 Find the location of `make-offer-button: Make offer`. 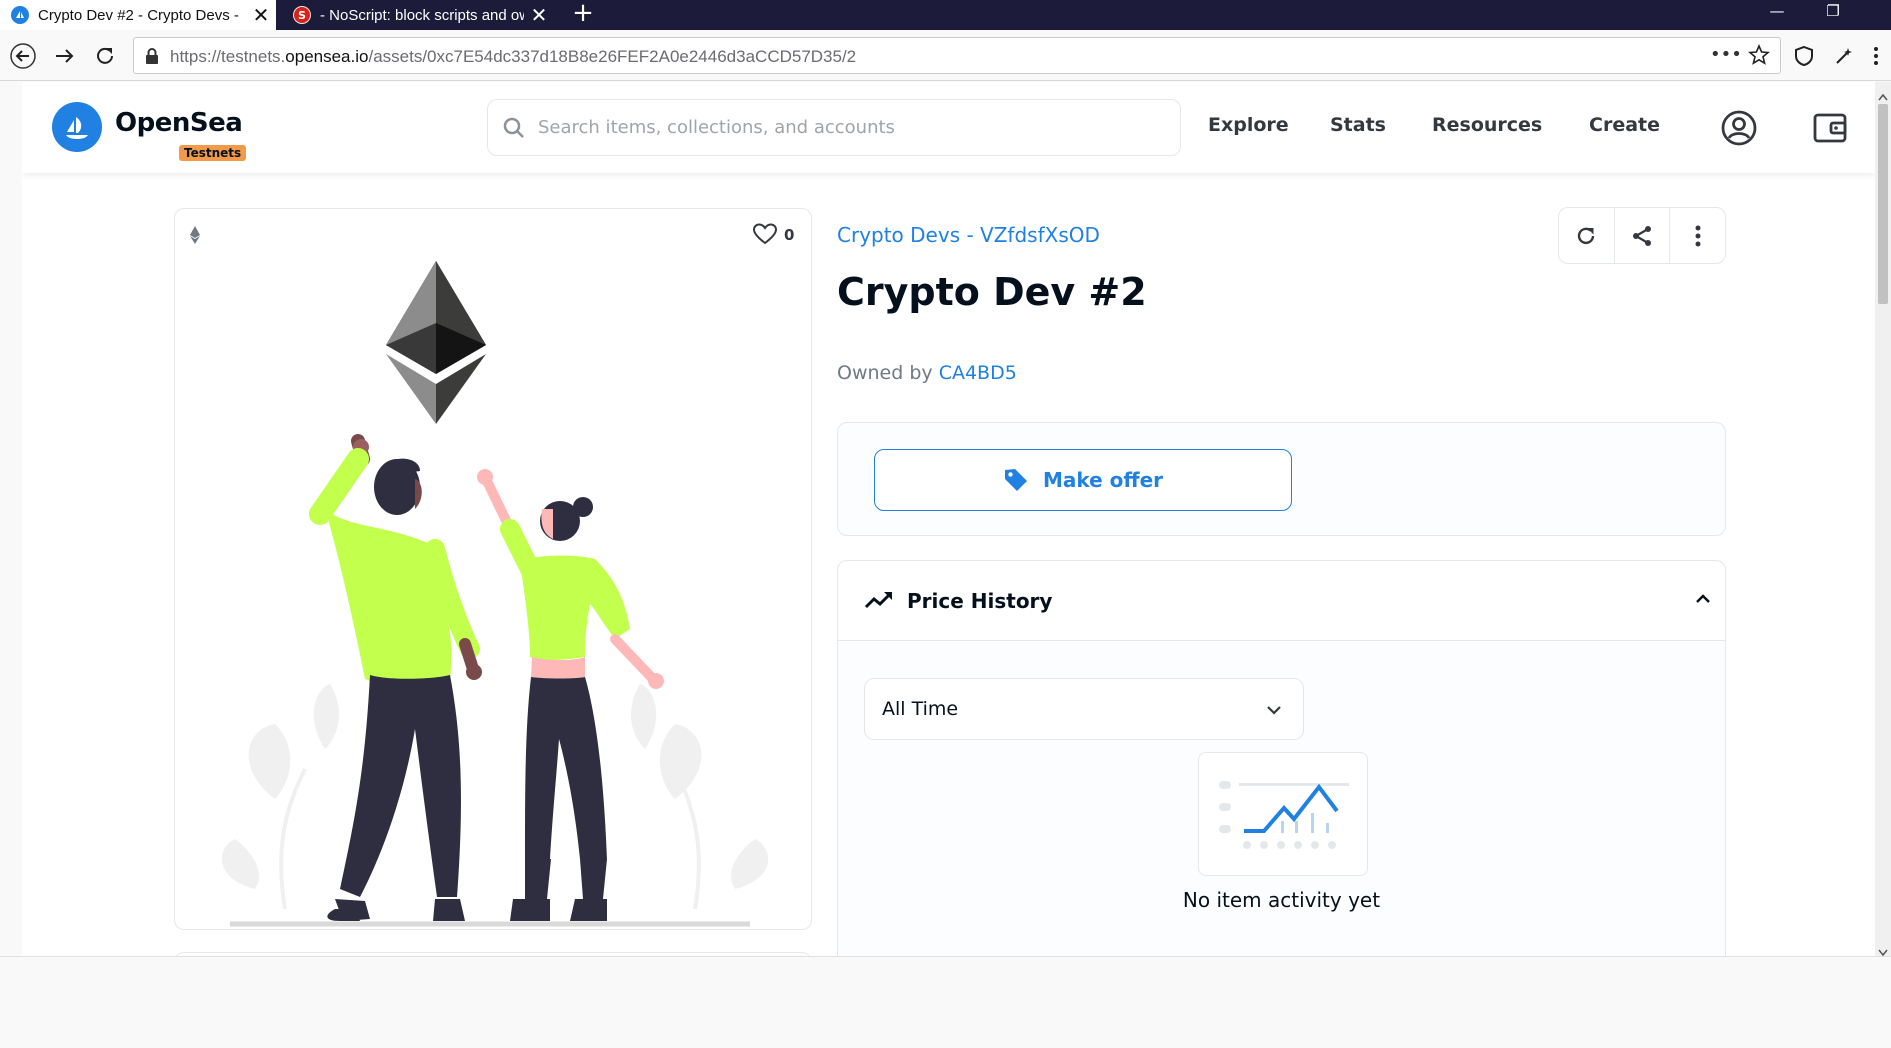

make-offer-button: Make offer is located at coordinates (1083, 480).